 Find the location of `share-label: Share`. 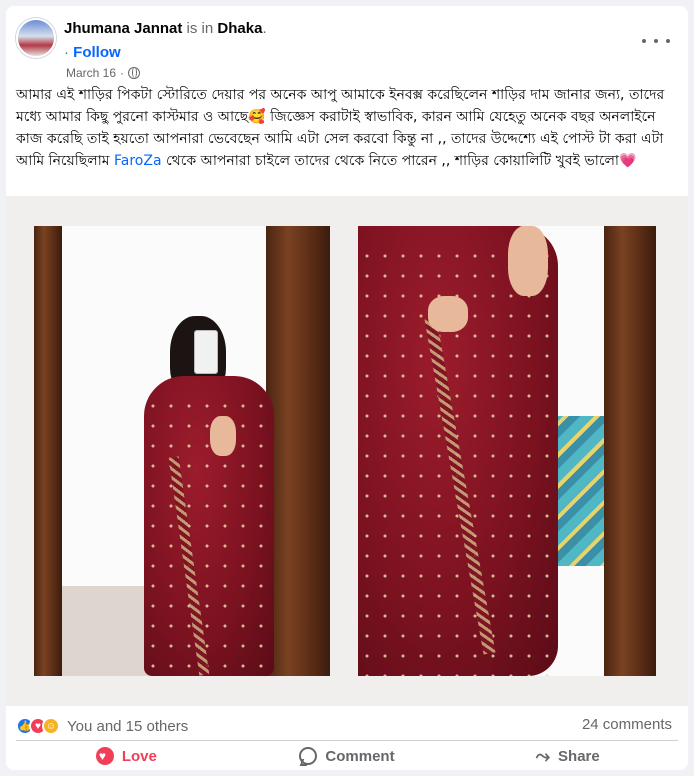

share-label: Share is located at coordinates (579, 756).